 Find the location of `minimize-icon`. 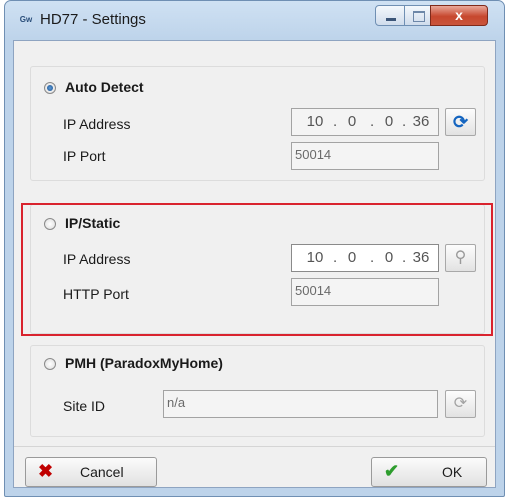

minimize-icon is located at coordinates (391, 19).